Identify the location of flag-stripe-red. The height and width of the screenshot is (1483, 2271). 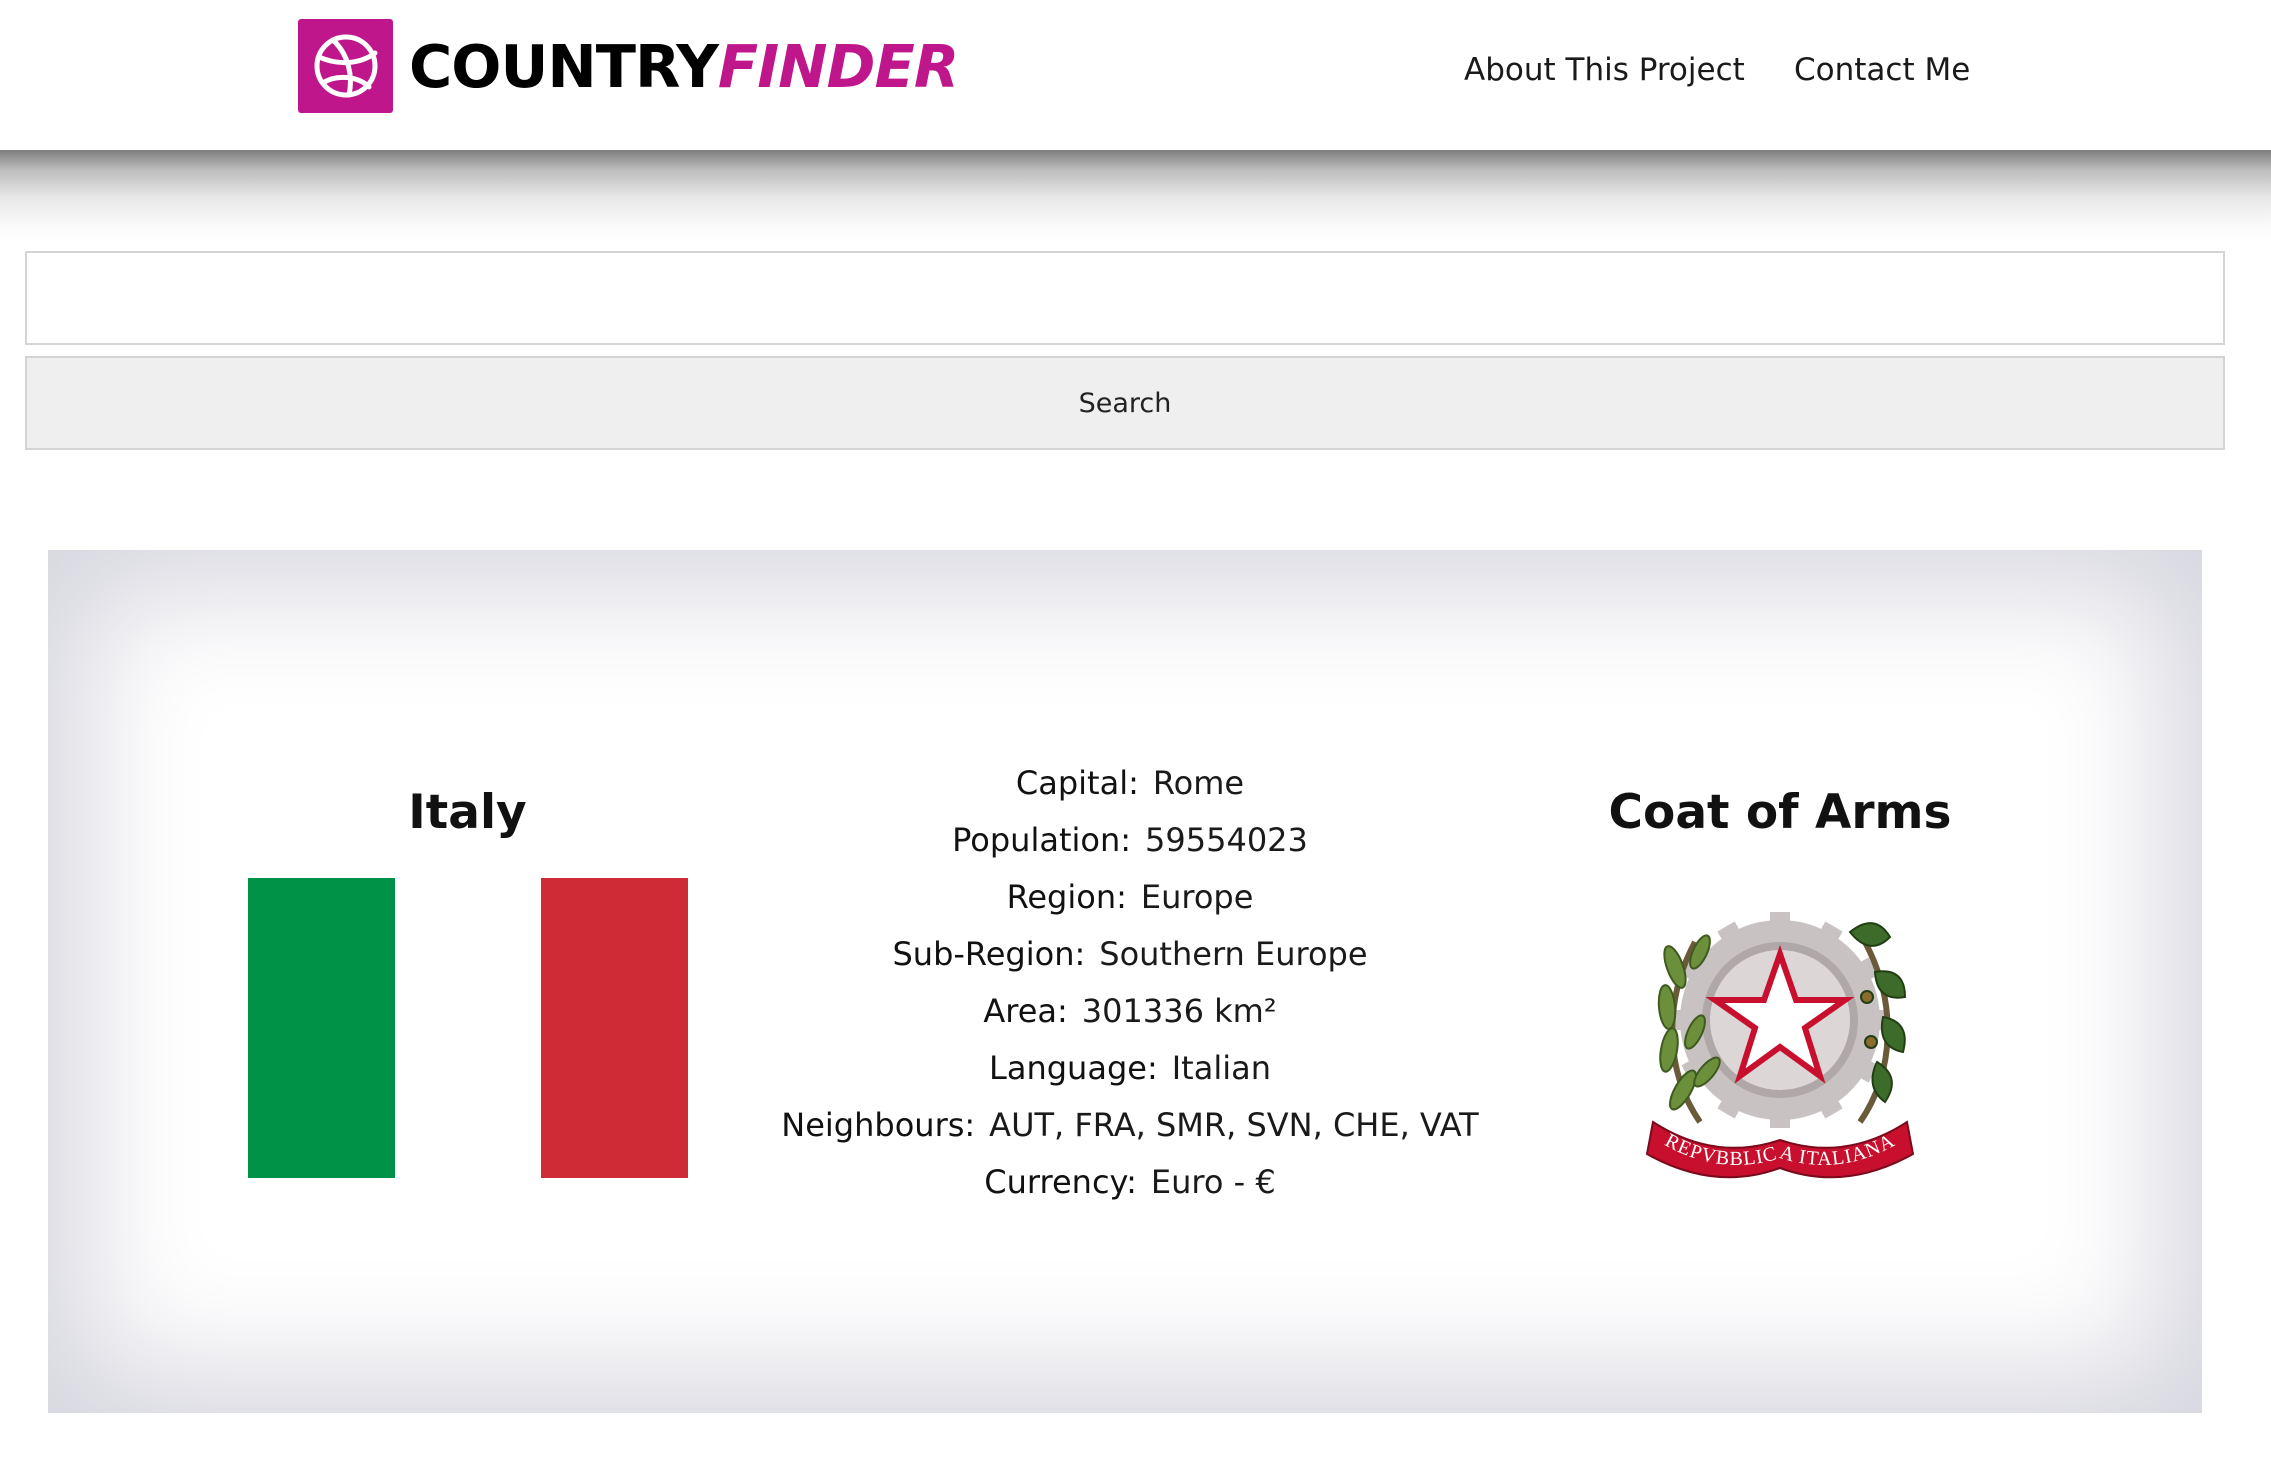
(615, 1028).